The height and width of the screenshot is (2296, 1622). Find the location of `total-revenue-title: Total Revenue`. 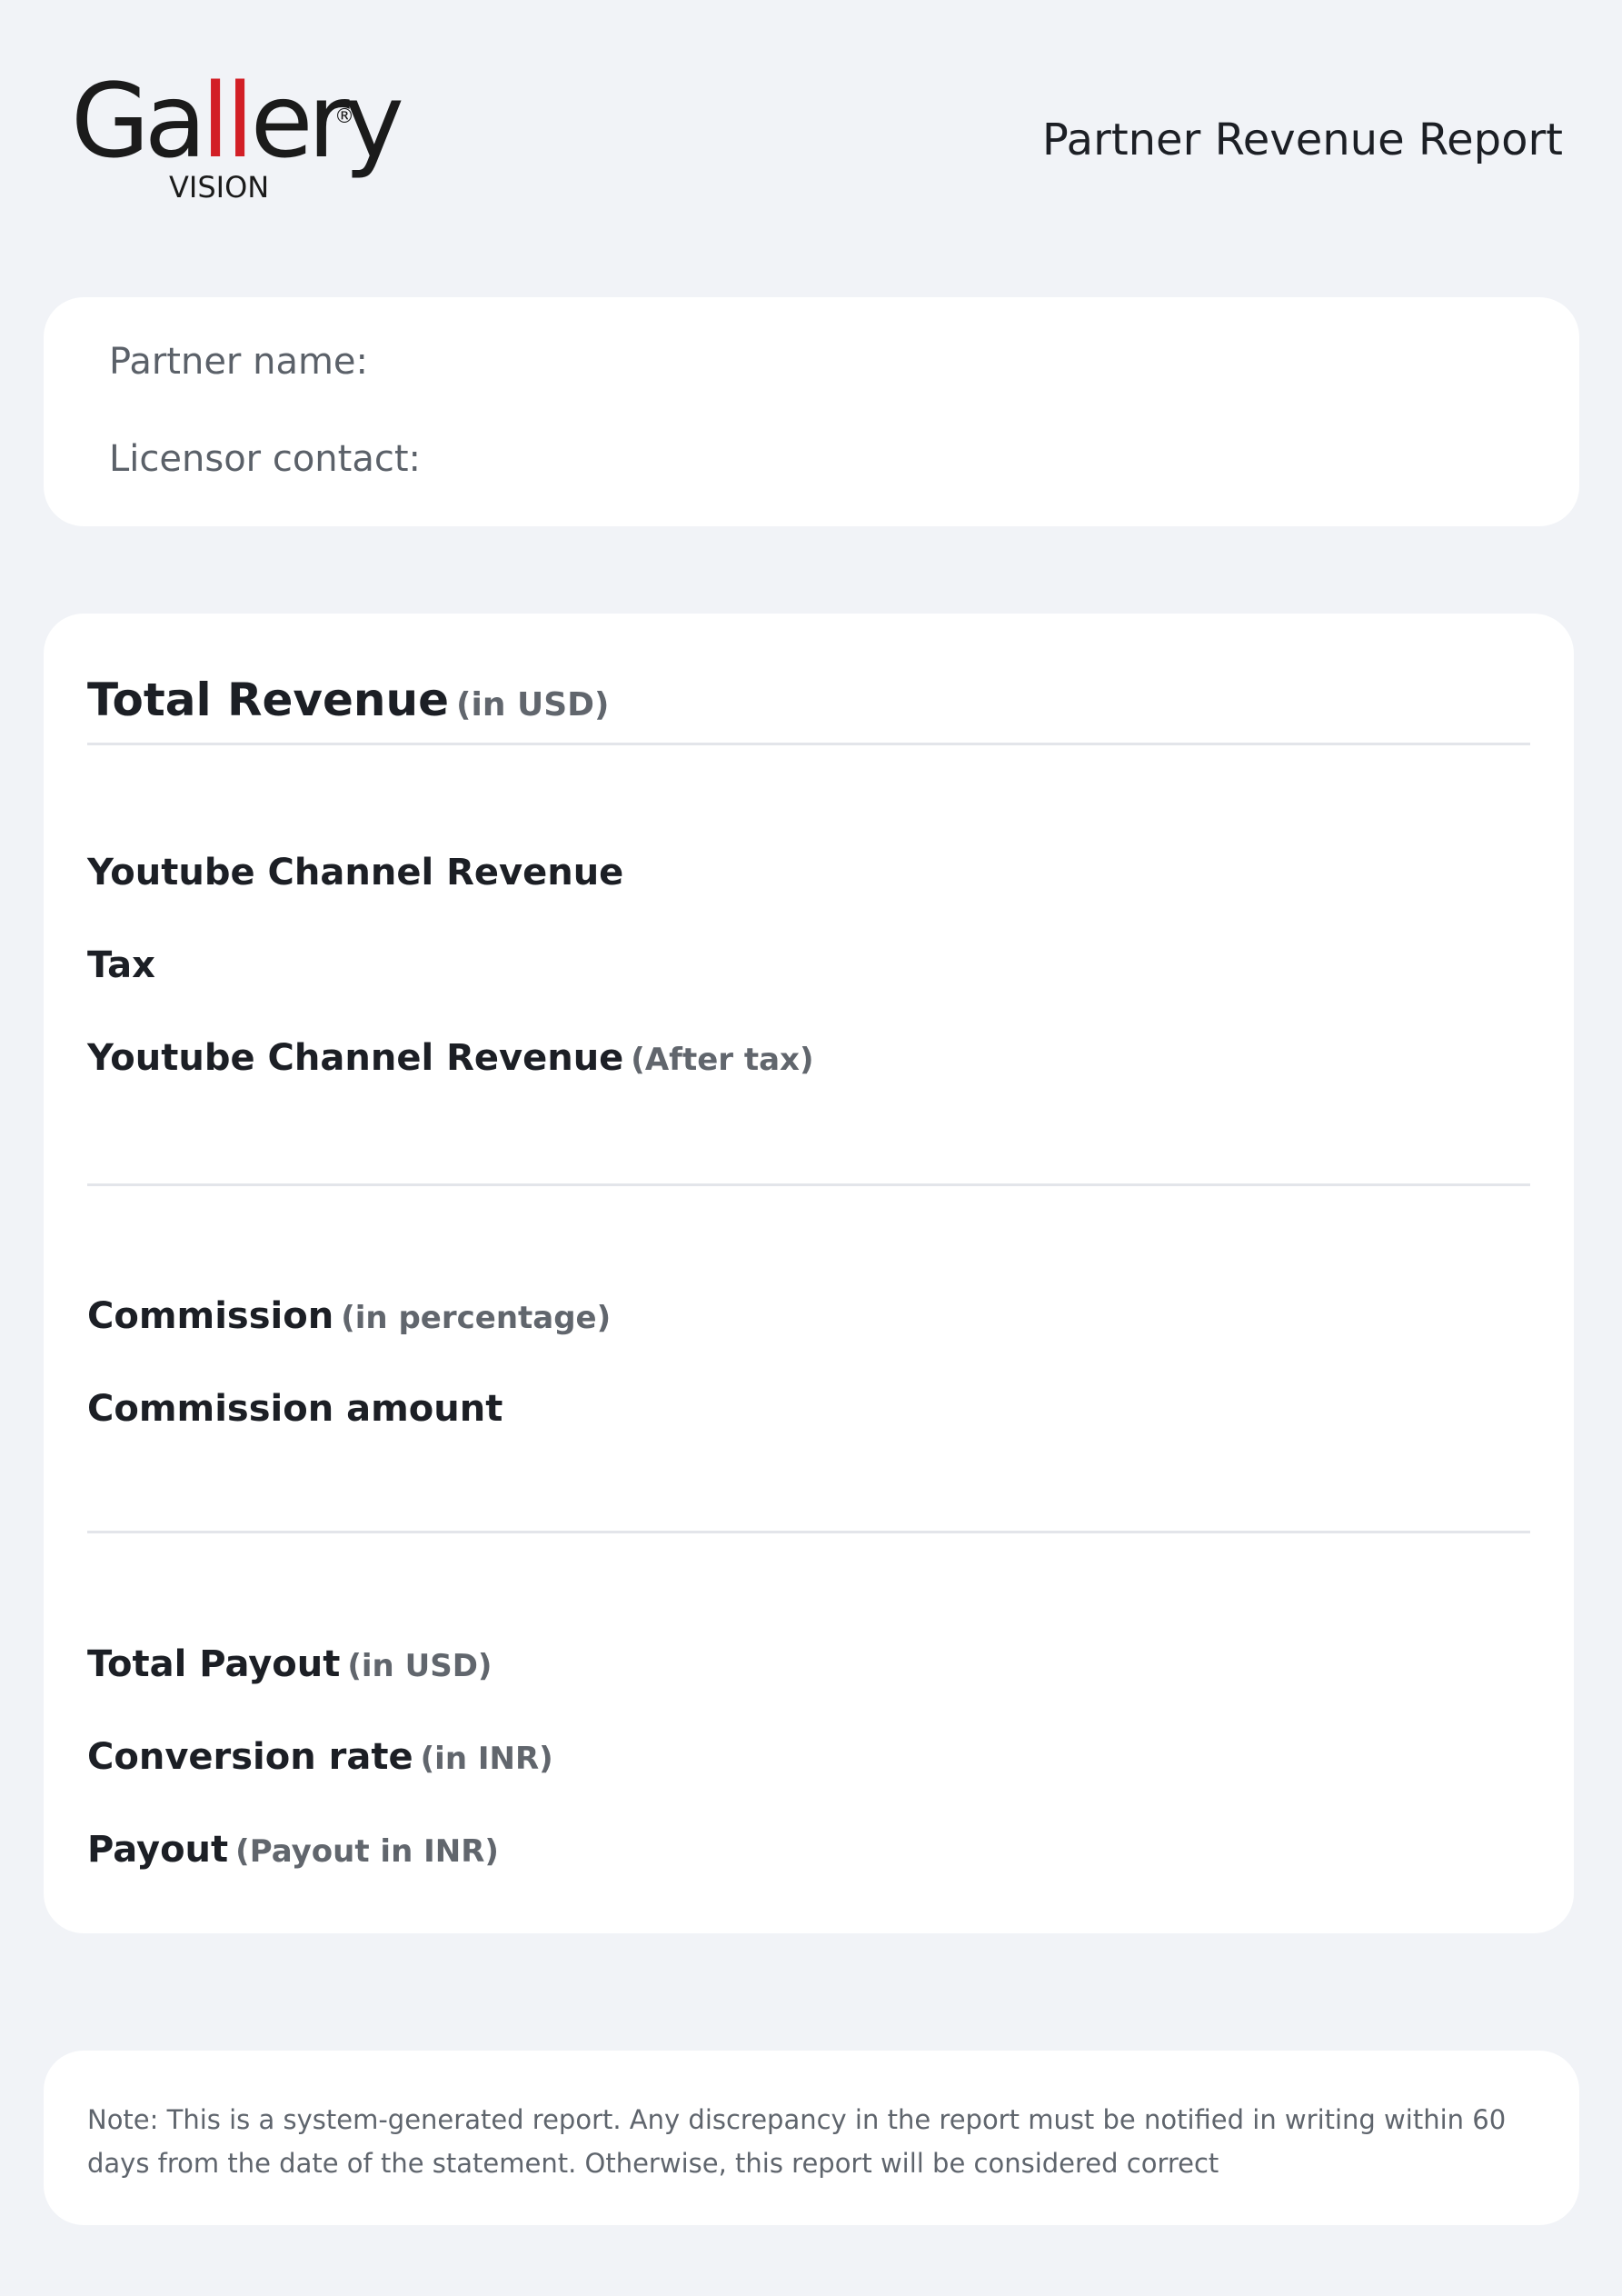

total-revenue-title: Total Revenue is located at coordinates (268, 700).